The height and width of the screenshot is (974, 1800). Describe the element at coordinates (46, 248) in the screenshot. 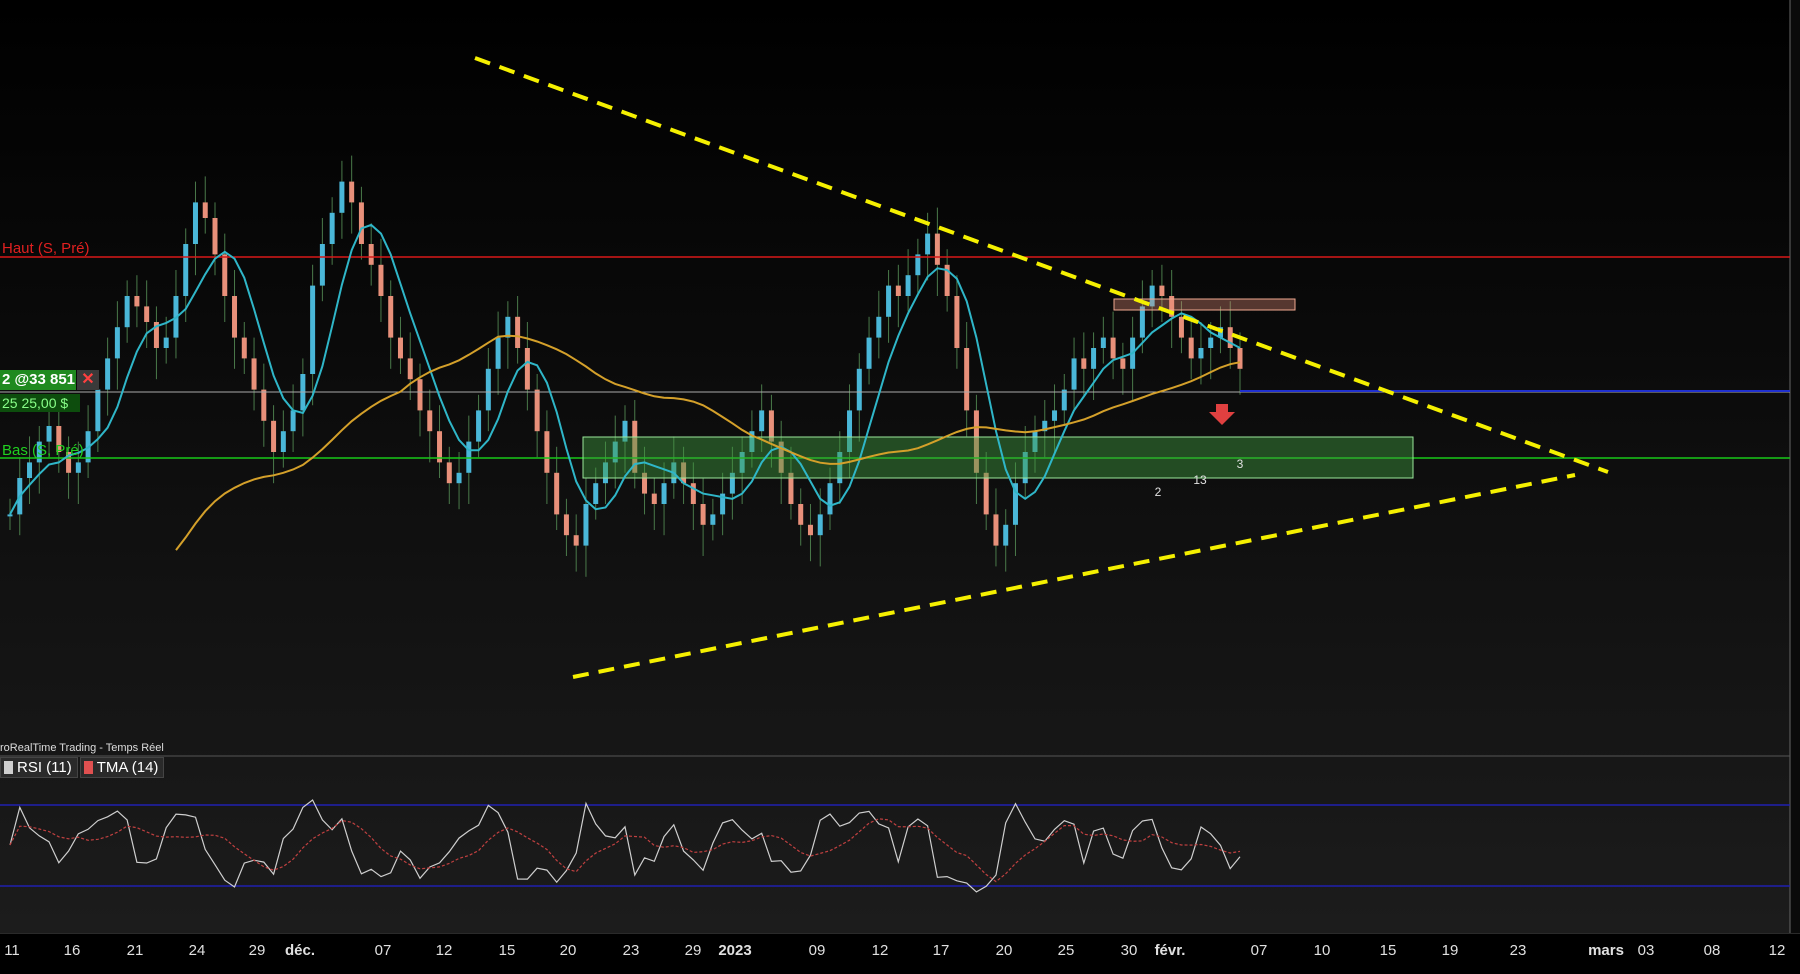

I see `haut-label: Haut (S, Pré)` at that location.